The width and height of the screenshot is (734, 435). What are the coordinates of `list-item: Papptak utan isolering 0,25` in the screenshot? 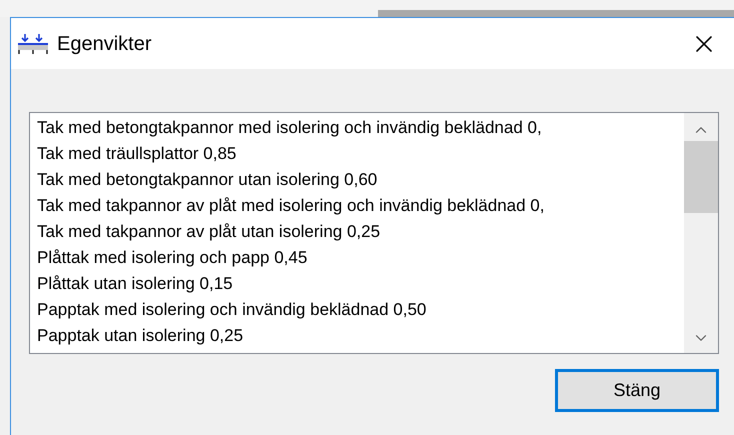 It's located at (140, 336).